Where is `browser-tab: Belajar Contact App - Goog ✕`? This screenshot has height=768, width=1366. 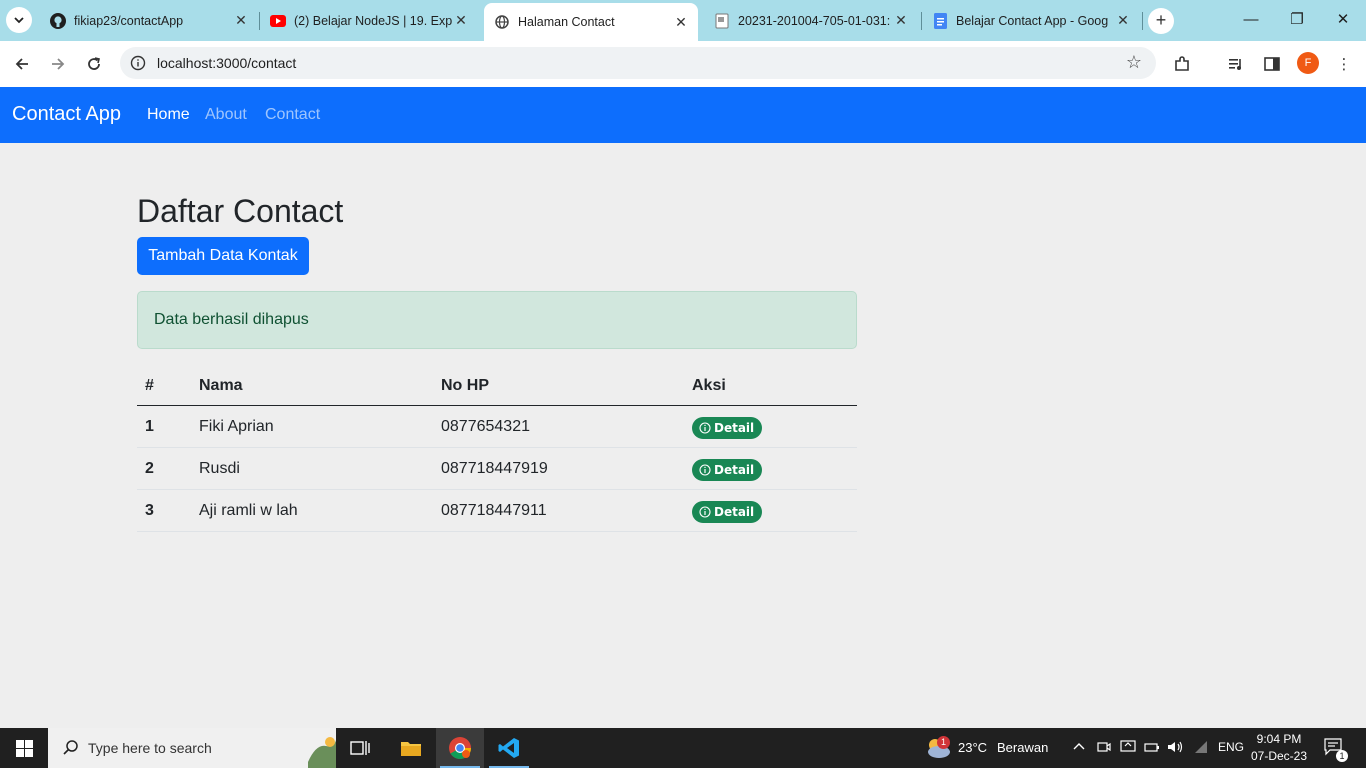 browser-tab: Belajar Contact App - Goog ✕ is located at coordinates (1031, 20).